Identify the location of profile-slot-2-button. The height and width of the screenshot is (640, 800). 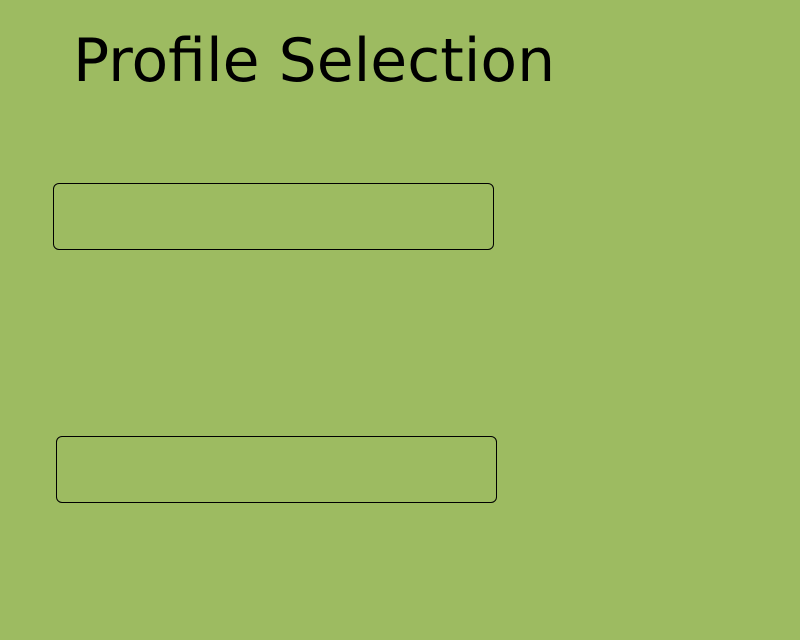
(276, 469).